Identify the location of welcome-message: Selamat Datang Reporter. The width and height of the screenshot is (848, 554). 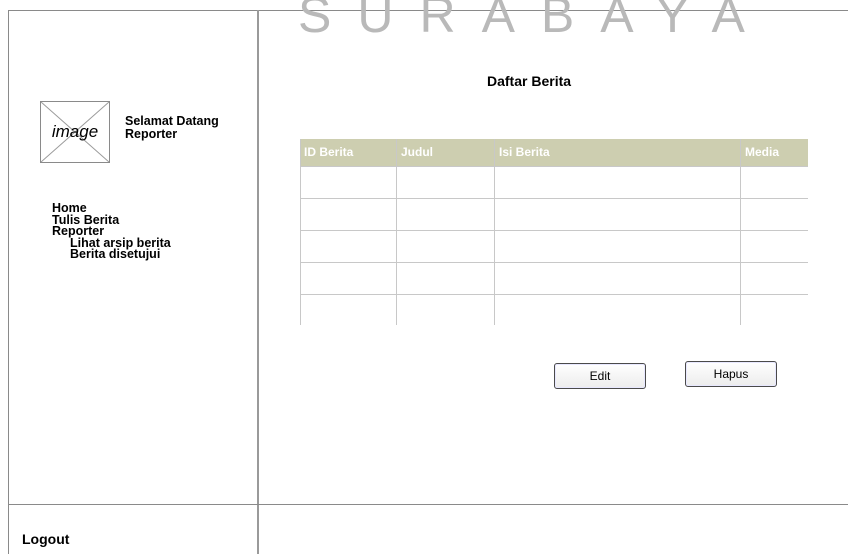
(172, 128).